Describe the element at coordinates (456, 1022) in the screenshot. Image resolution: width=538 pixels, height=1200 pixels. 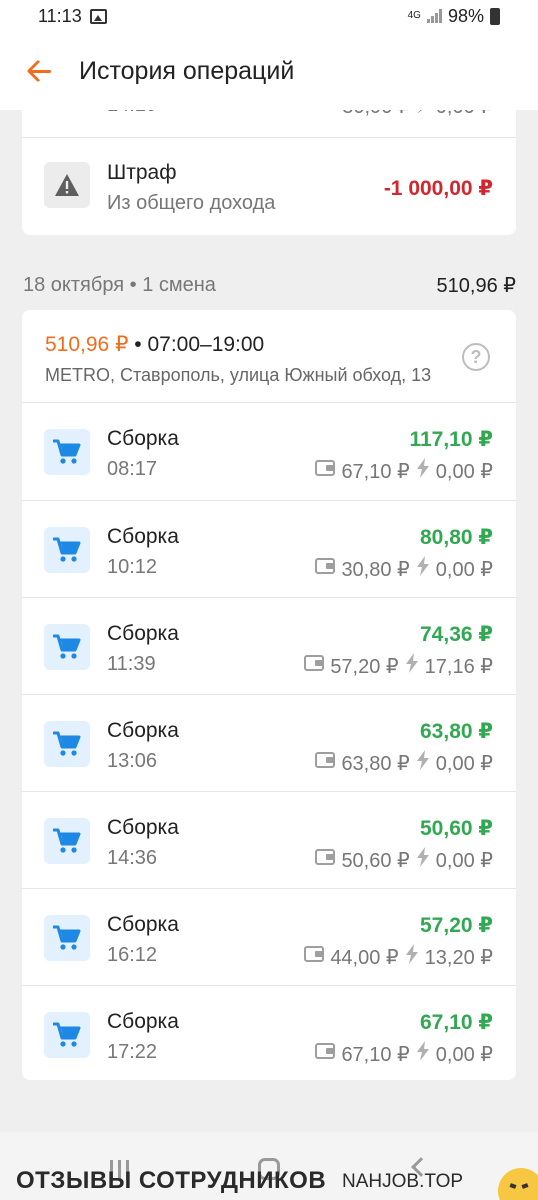
I see `operation-amount: 67,10 ₽` at that location.